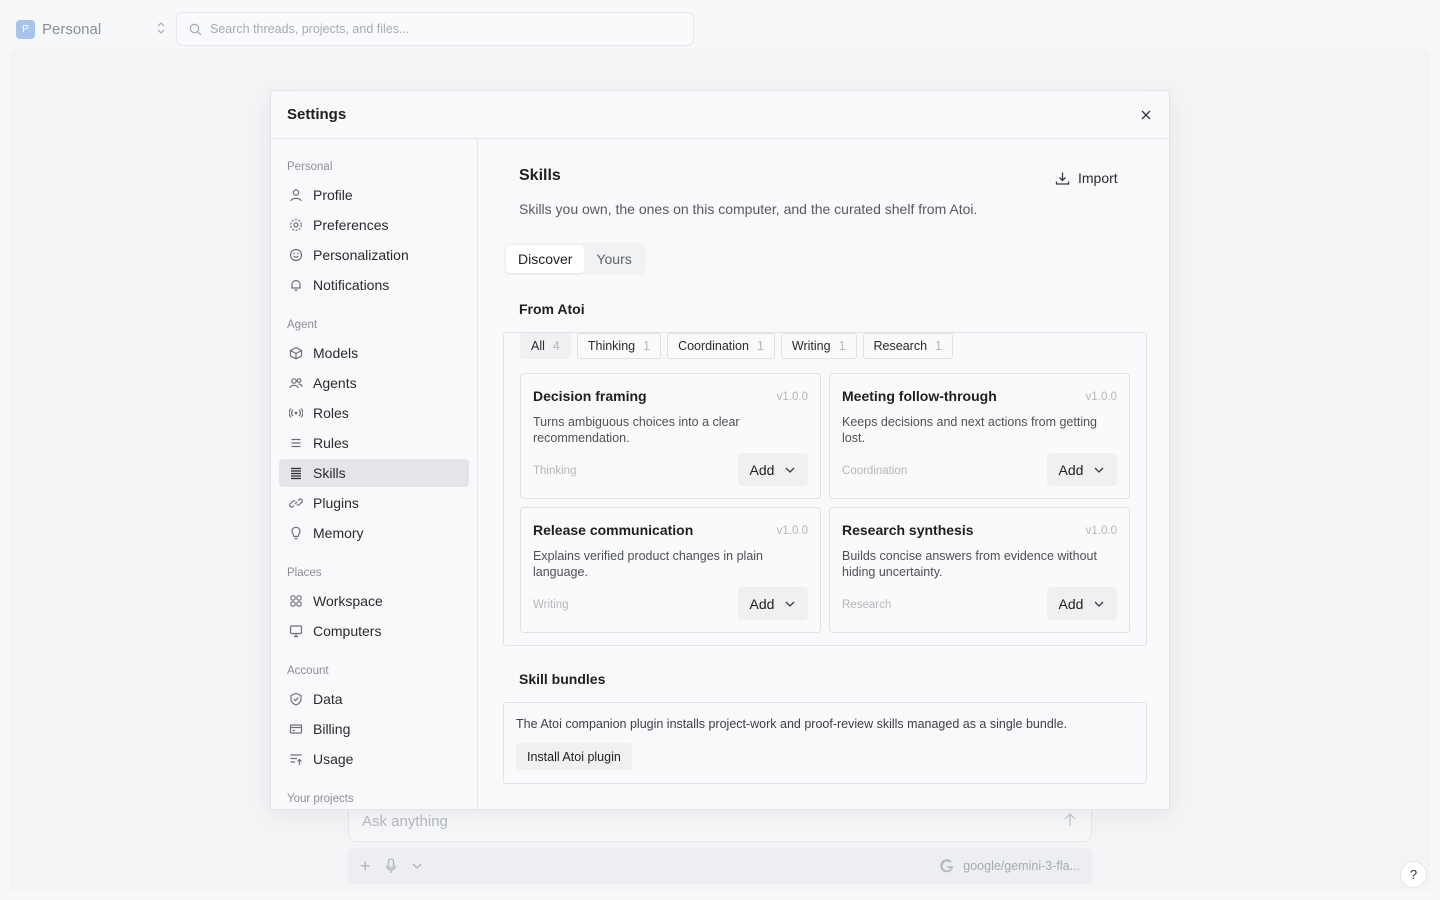 This screenshot has width=1440, height=900. Describe the element at coordinates (540, 175) in the screenshot. I see `page-title: Skills` at that location.